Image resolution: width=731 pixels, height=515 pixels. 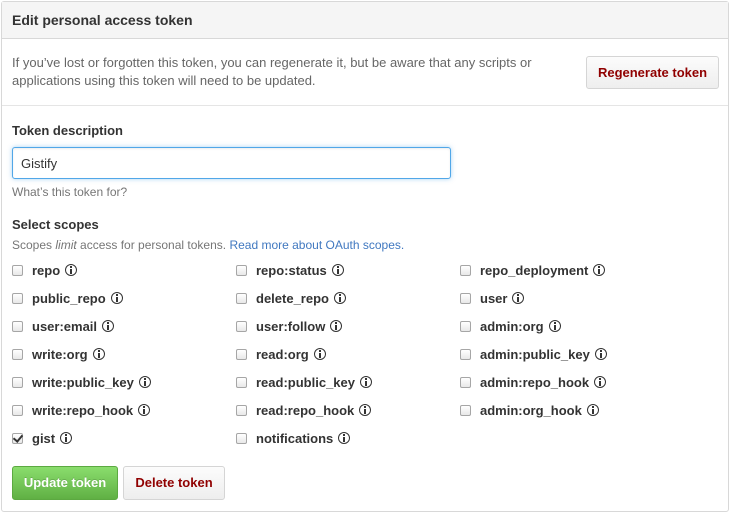 I want to click on scope-option-admin-org-hook: admin:org_hook, so click(x=529, y=410).